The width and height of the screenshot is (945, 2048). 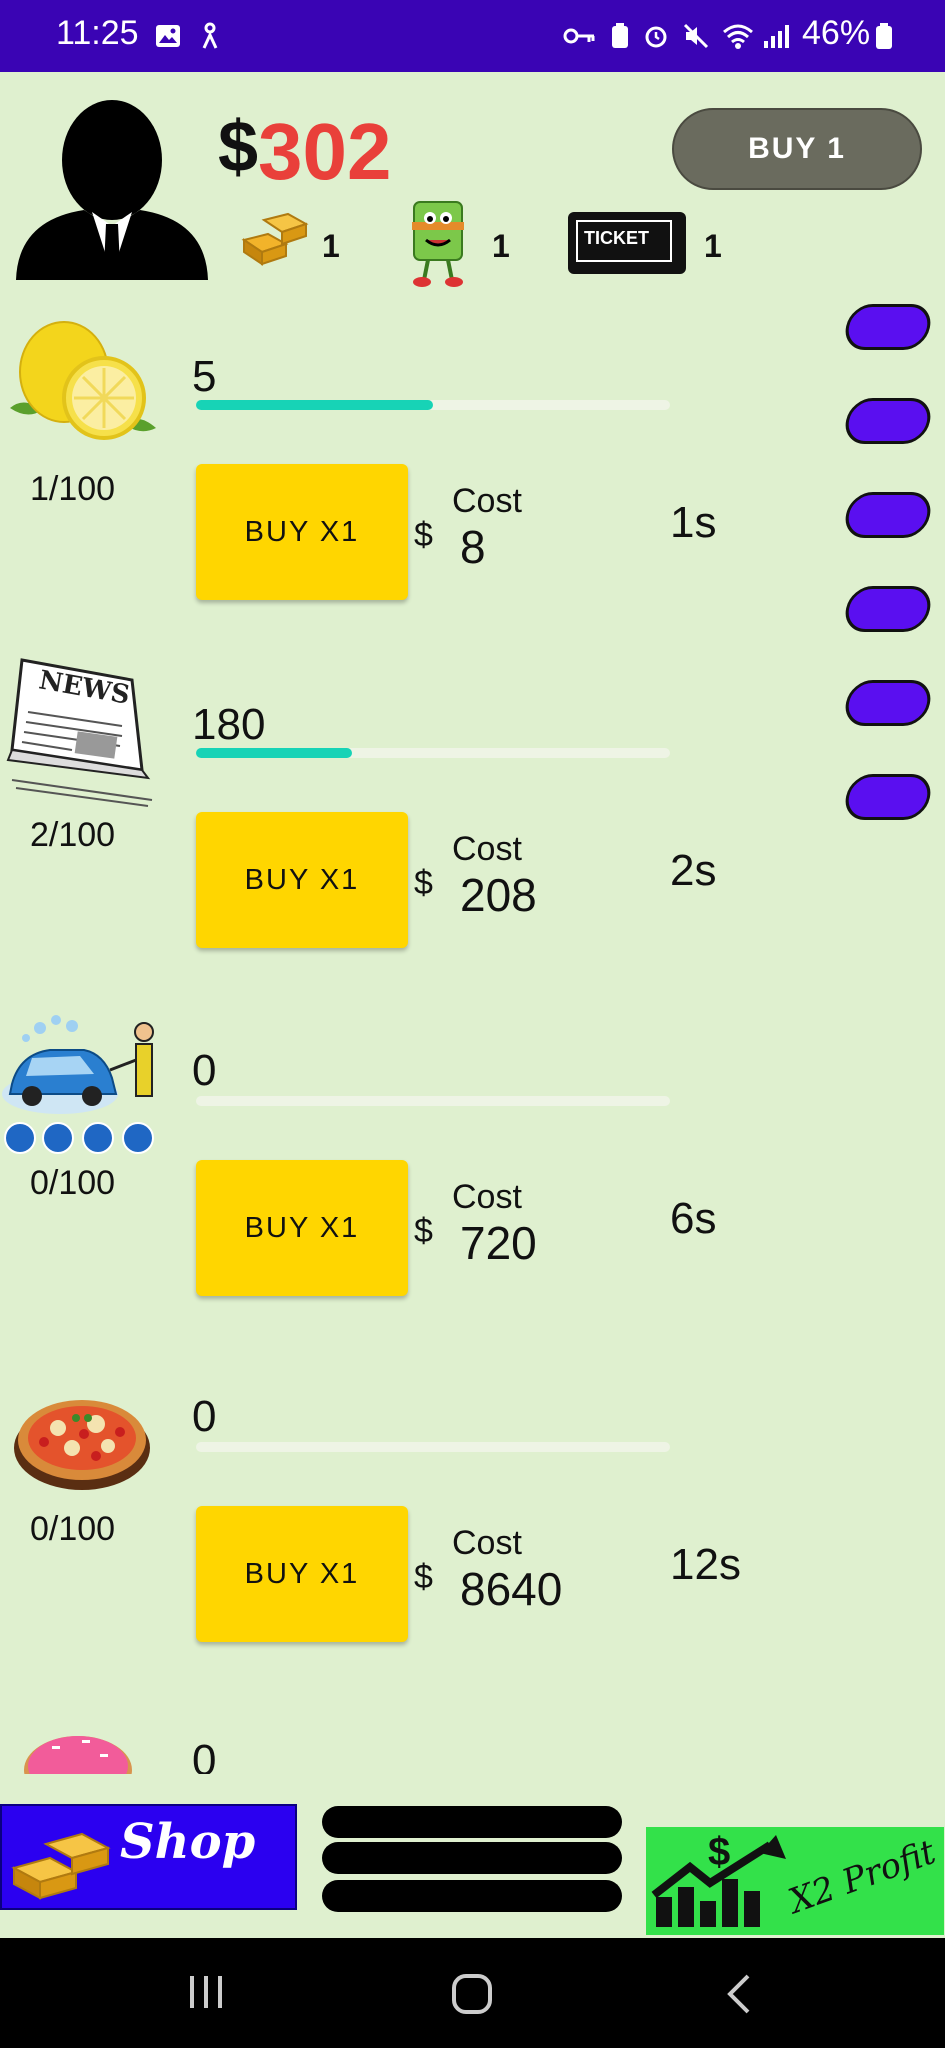 I want to click on navigation-bar, so click(x=472, y=1993).